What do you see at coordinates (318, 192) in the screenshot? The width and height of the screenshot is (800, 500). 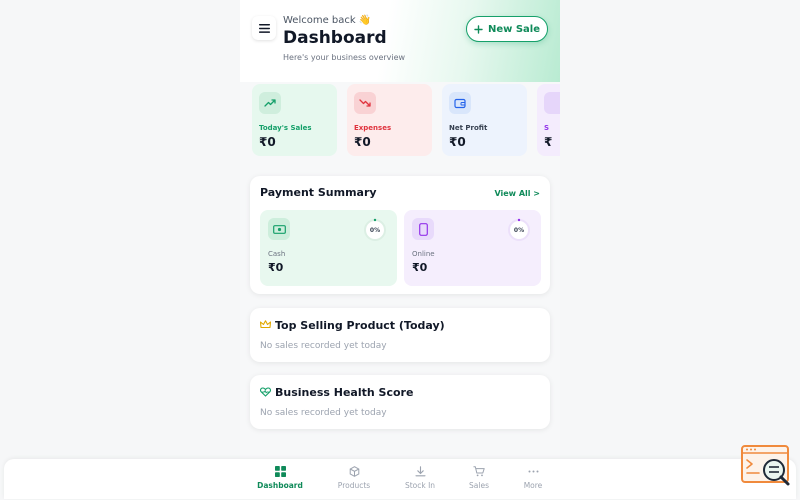 I see `payment-summary-title: Payment Summary` at bounding box center [318, 192].